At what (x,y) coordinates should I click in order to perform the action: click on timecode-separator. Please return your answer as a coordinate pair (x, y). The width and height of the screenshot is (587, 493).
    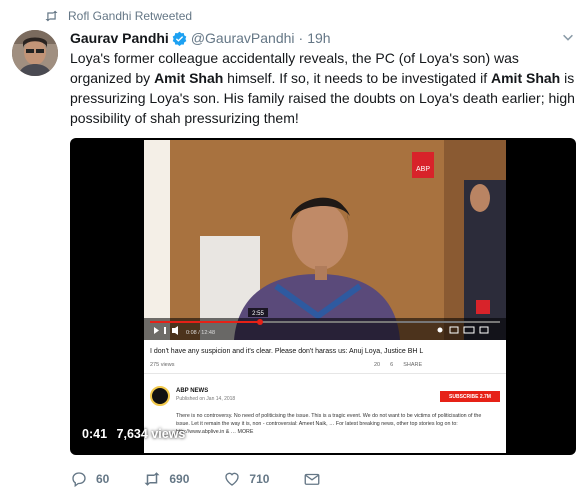
    Looking at the image, I should click on (111, 434).